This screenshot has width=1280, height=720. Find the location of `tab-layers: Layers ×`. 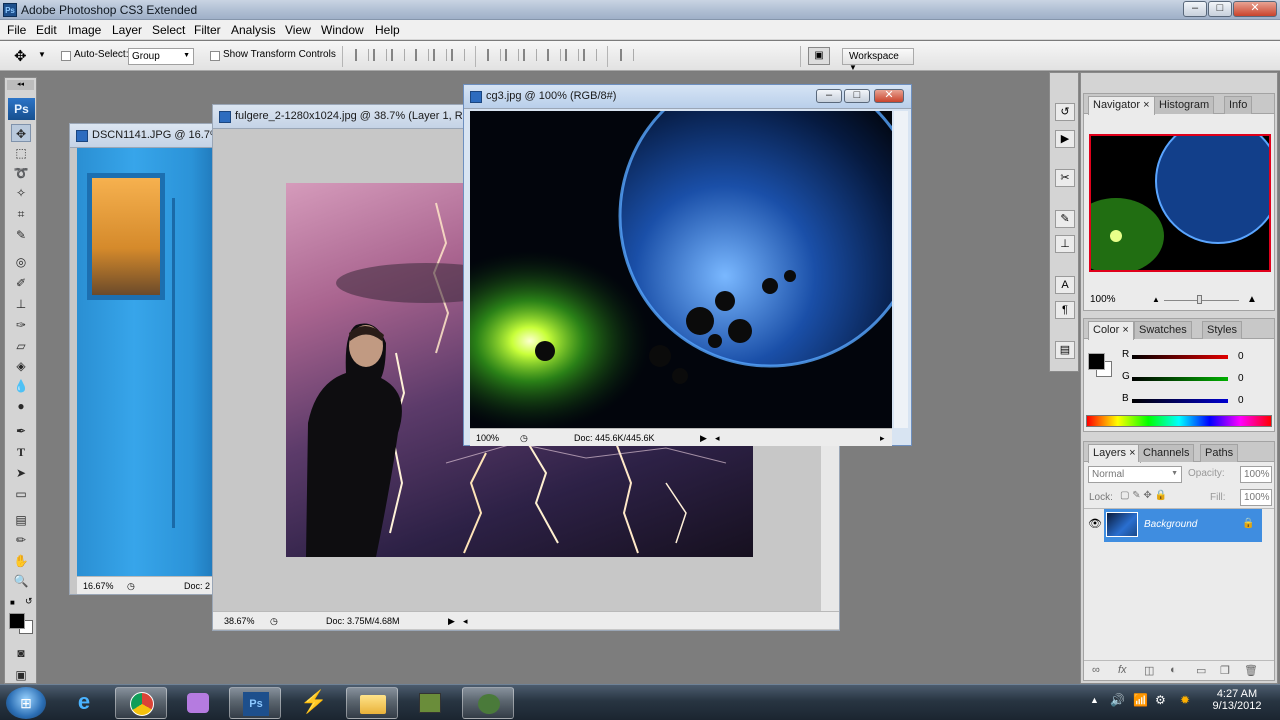

tab-layers: Layers × is located at coordinates (1114, 453).